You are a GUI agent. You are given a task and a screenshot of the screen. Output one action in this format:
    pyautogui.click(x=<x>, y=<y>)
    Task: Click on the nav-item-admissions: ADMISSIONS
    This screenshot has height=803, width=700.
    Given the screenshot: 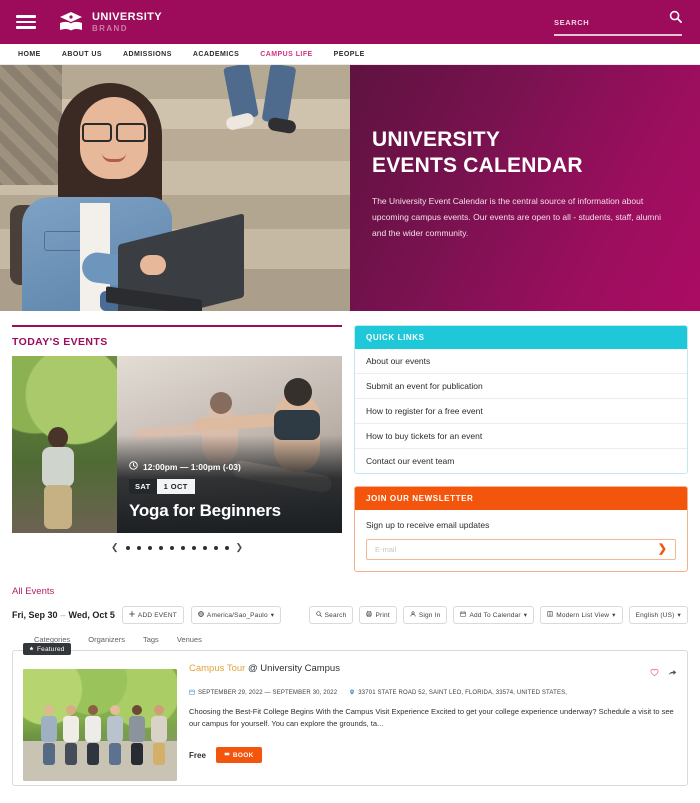 What is the action you would take?
    pyautogui.click(x=147, y=54)
    